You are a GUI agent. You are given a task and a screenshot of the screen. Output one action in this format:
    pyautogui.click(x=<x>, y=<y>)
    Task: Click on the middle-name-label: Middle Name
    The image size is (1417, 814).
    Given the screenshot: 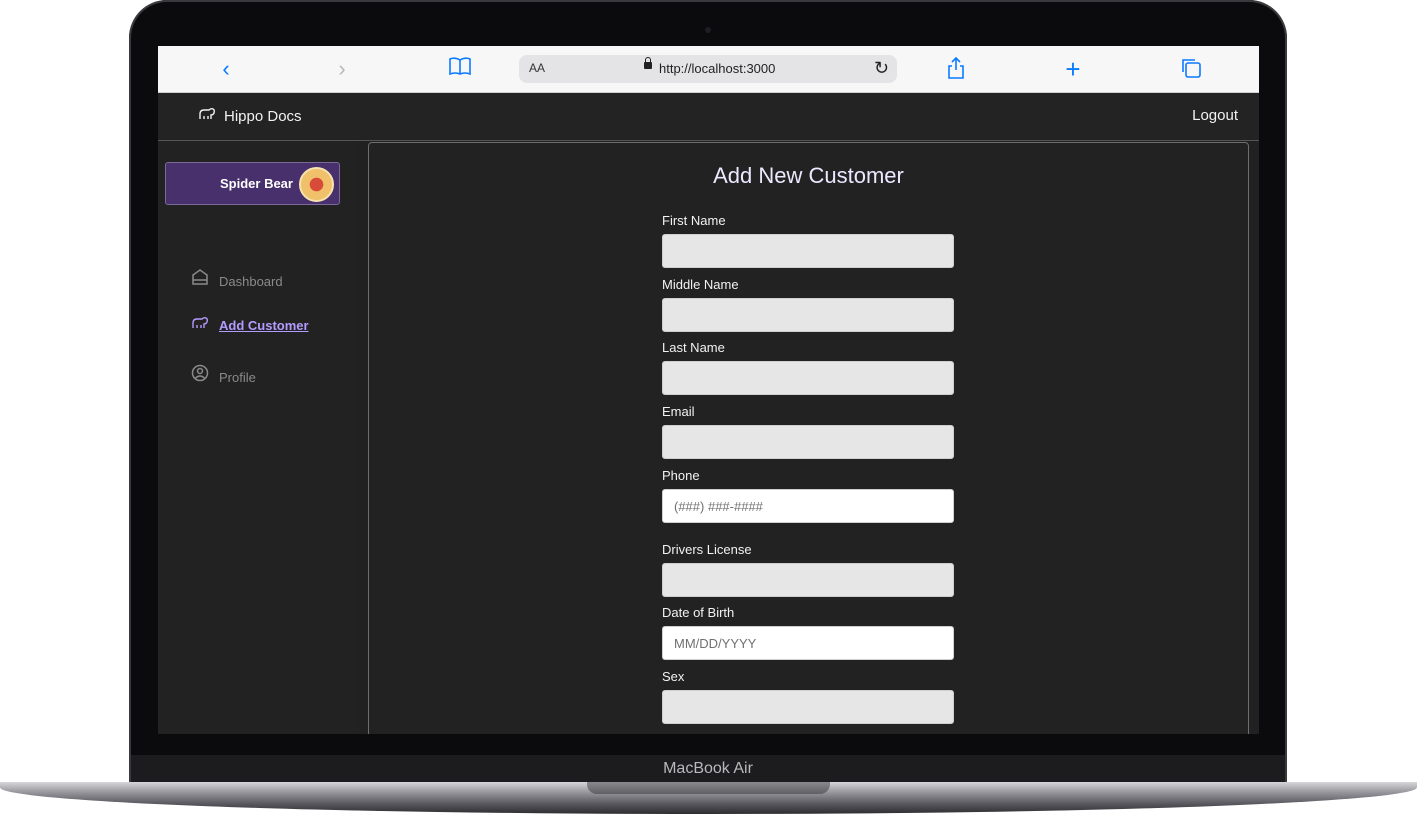 What is the action you would take?
    pyautogui.click(x=700, y=284)
    